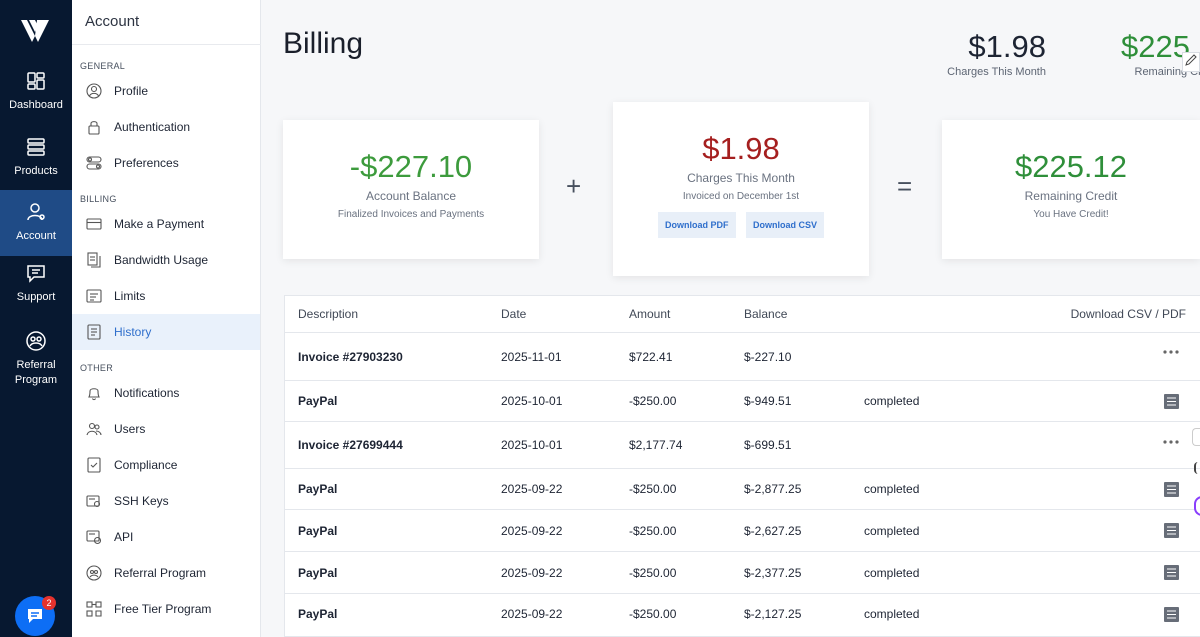  What do you see at coordinates (768, 445) in the screenshot?
I see `row-balance: $-699.51` at bounding box center [768, 445].